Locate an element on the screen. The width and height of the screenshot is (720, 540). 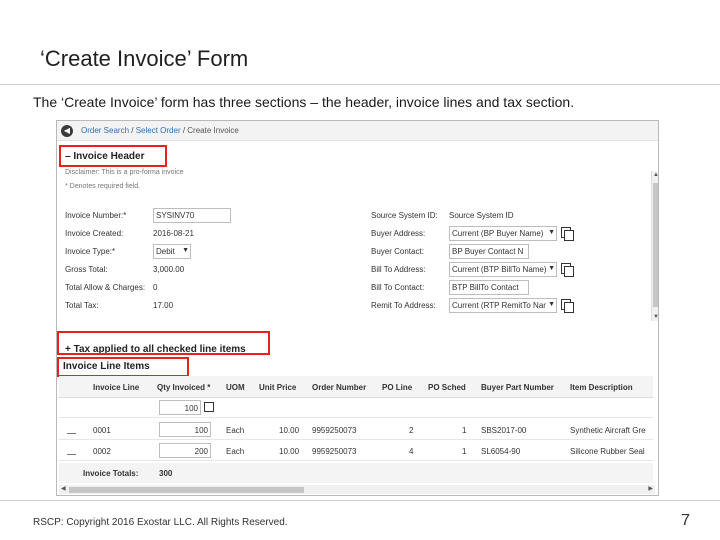
item-description: Silicone Rubber Seal is located at coordinates (607, 451).